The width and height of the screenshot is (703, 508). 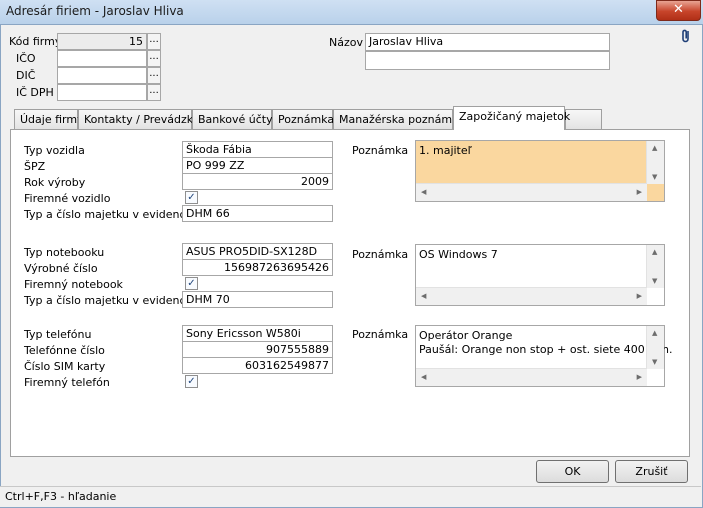 I want to click on tab-empty, so click(x=583, y=119).